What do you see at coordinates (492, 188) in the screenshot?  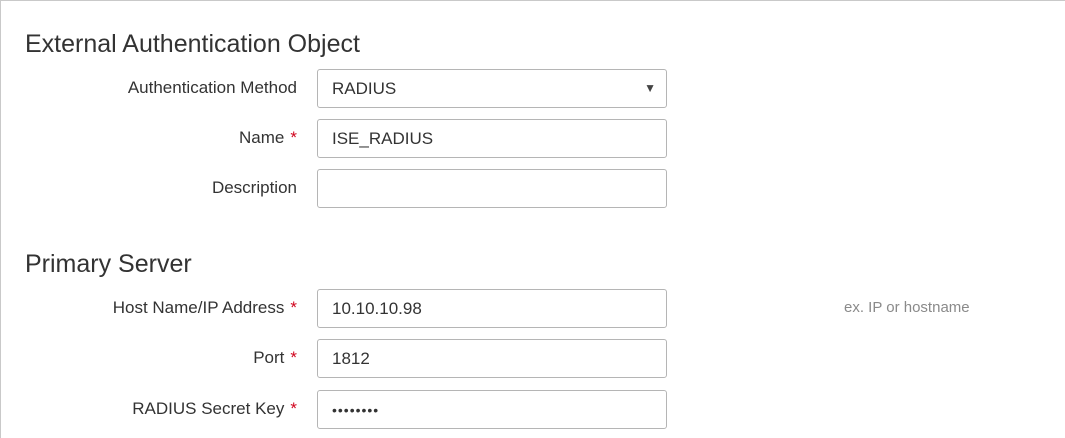 I see `description-input` at bounding box center [492, 188].